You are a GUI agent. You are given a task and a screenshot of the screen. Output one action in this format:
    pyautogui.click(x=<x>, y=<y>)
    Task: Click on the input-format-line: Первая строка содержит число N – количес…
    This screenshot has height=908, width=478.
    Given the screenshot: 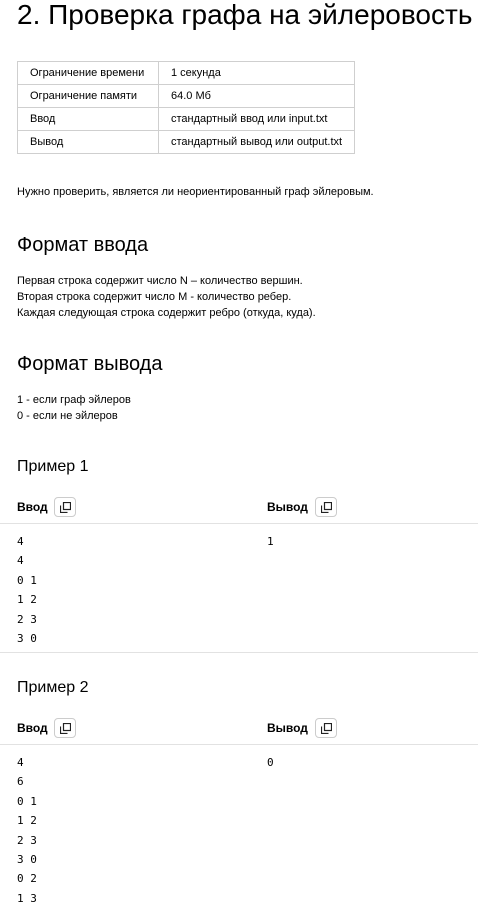 What is the action you would take?
    pyautogui.click(x=160, y=281)
    